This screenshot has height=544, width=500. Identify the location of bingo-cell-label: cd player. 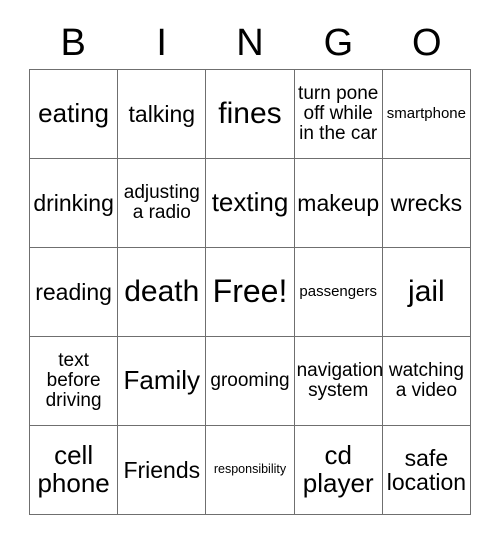
(338, 469).